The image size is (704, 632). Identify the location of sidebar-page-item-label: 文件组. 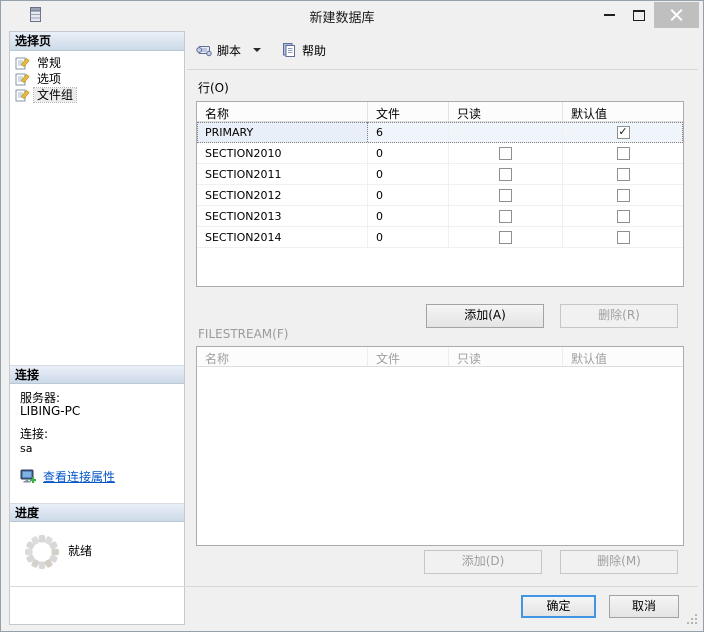
(55, 95).